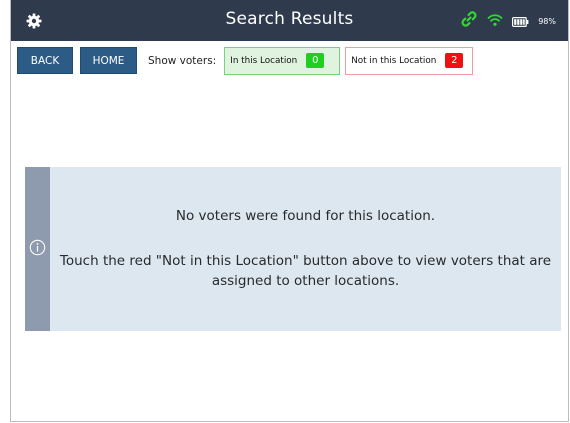 The width and height of the screenshot is (570, 423). What do you see at coordinates (394, 60) in the screenshot?
I see `not-in-location-label: Not in this Location` at bounding box center [394, 60].